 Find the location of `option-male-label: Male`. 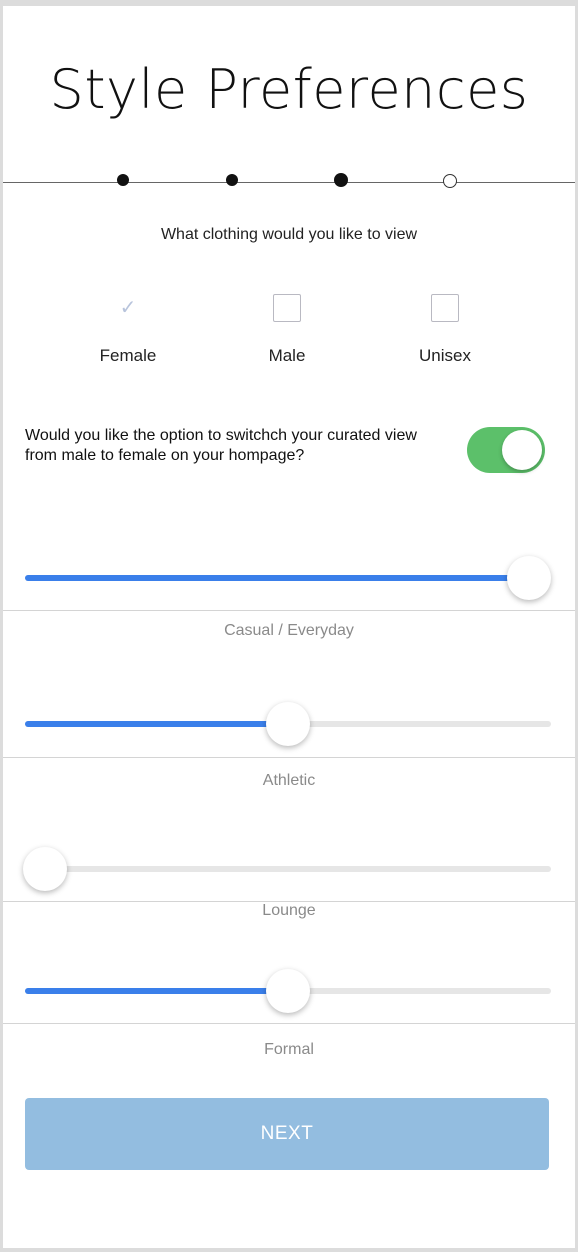

option-male-label: Male is located at coordinates (287, 355).